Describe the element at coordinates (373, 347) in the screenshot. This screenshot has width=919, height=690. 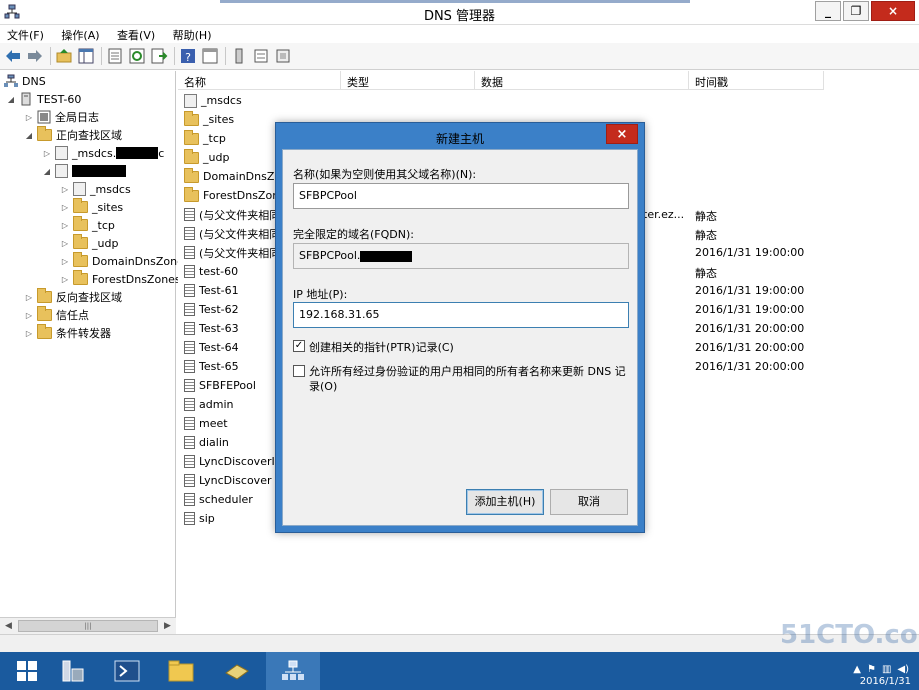
I see `ptr-checkbox-row: ✓ 创建相关的指针(PTR)记录(C)` at that location.